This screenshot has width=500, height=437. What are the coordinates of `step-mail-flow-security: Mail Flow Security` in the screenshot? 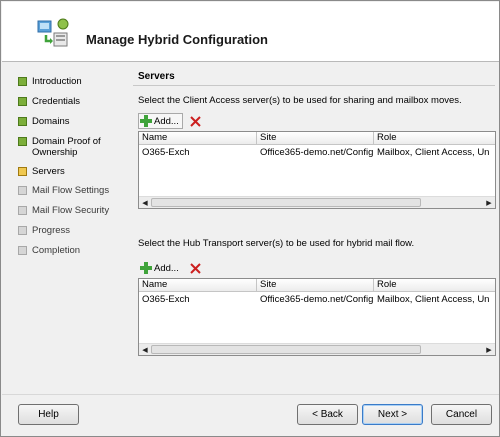 It's located at (63, 210).